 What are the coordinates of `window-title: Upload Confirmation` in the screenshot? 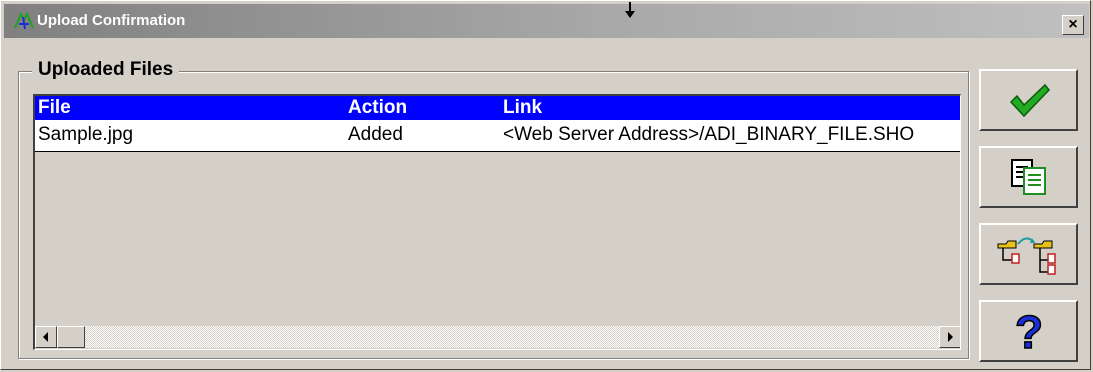 It's located at (111, 20).